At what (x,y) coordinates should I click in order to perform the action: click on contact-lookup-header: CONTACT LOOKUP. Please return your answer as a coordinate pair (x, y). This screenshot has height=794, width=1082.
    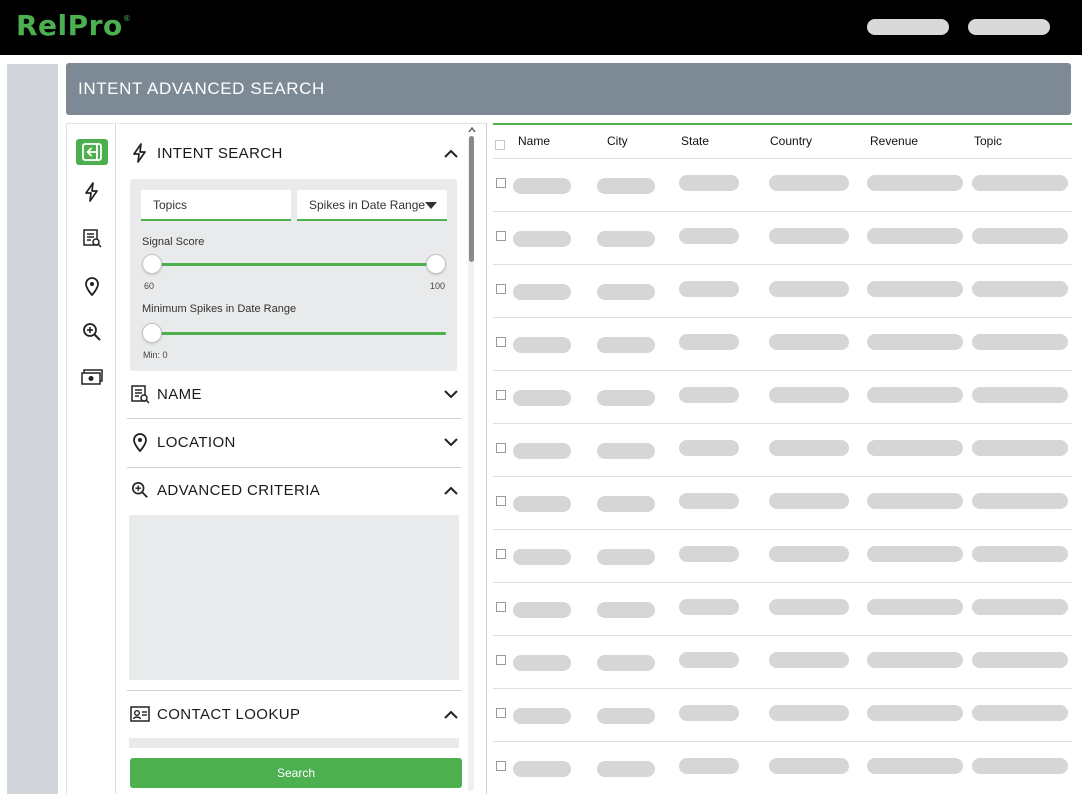
    Looking at the image, I should click on (295, 714).